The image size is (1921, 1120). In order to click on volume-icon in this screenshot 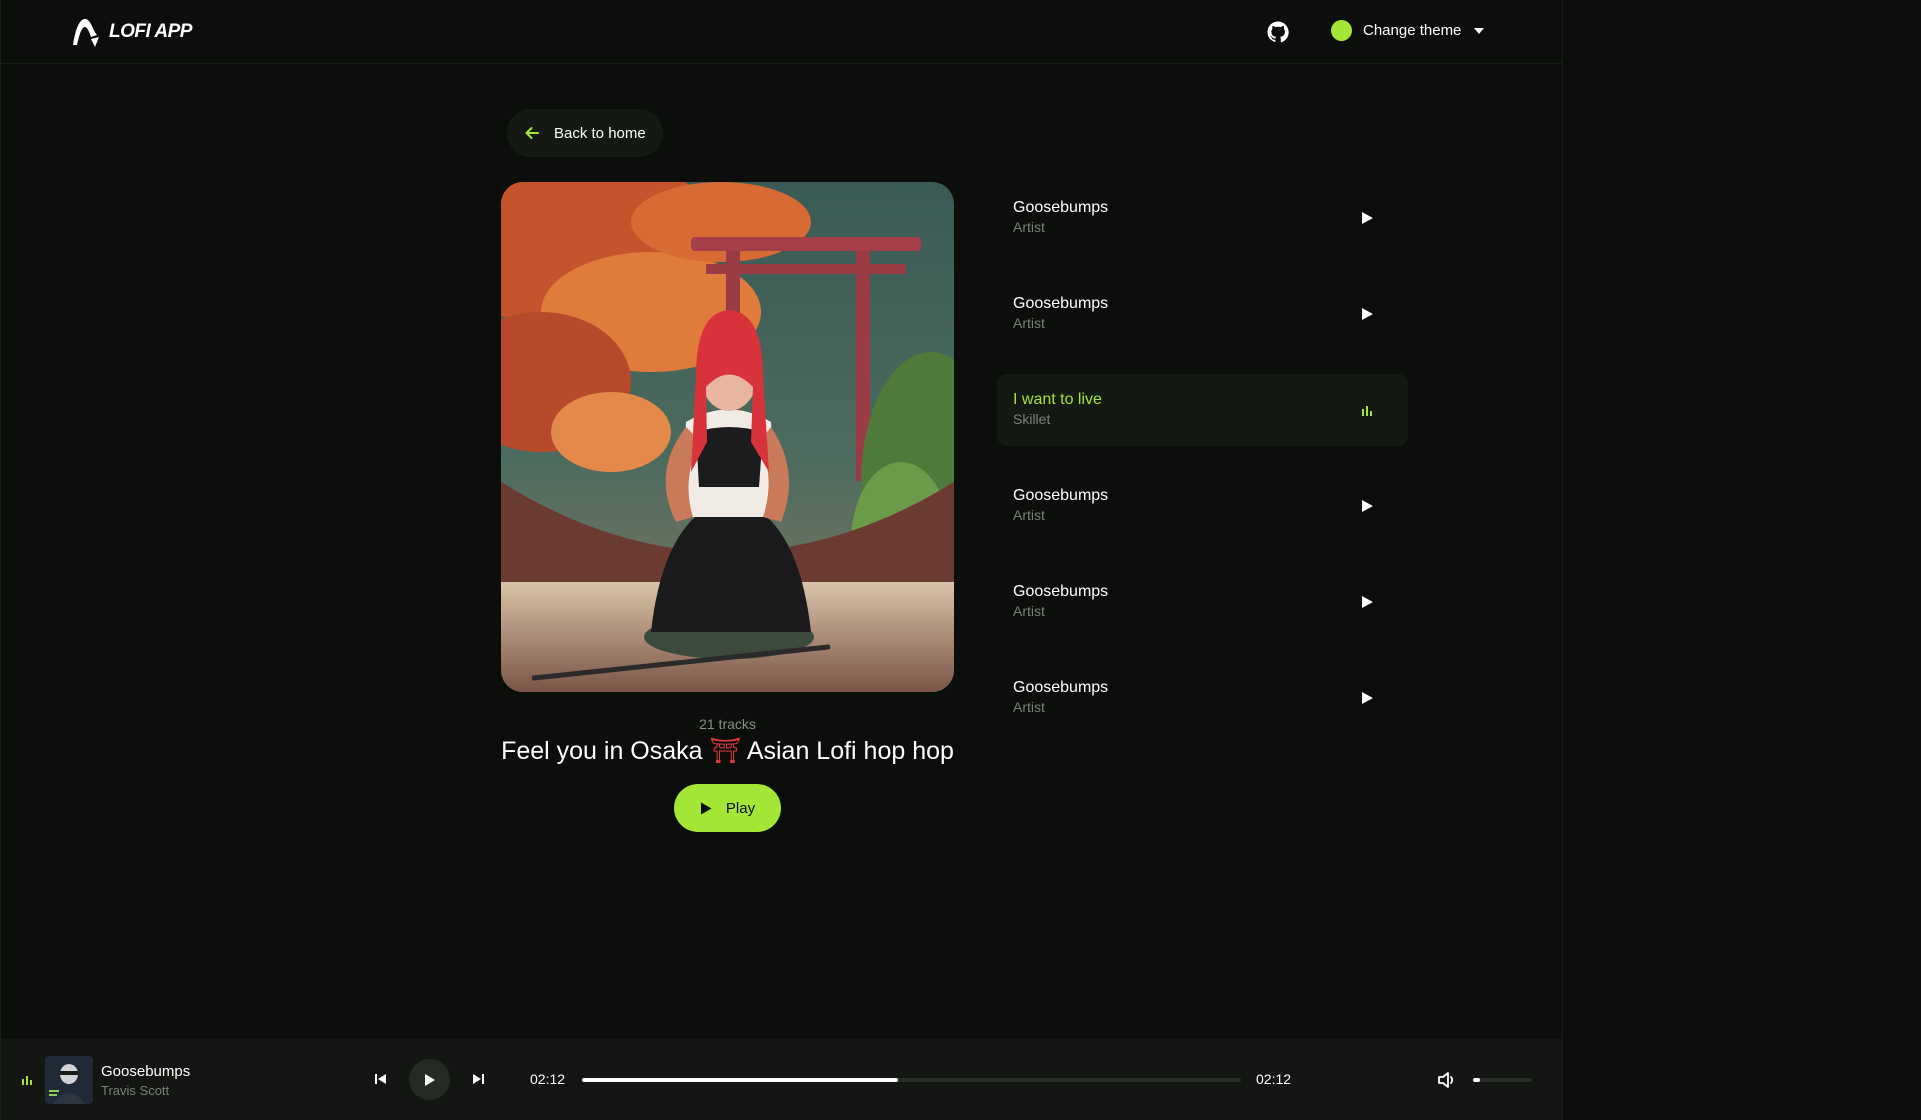, I will do `click(1447, 1080)`.